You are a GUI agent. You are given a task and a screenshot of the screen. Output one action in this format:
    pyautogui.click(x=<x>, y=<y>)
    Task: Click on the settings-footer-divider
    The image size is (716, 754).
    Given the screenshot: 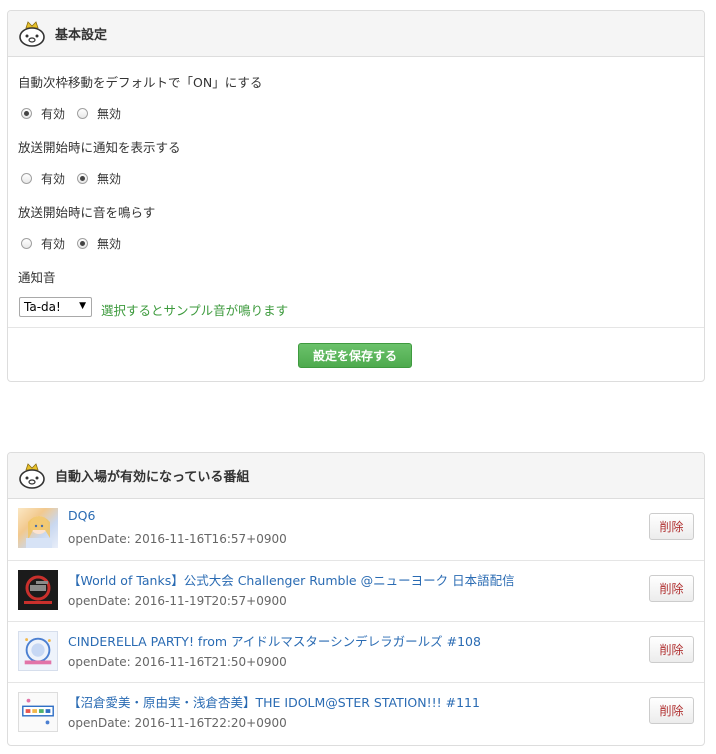 What is the action you would take?
    pyautogui.click(x=356, y=327)
    